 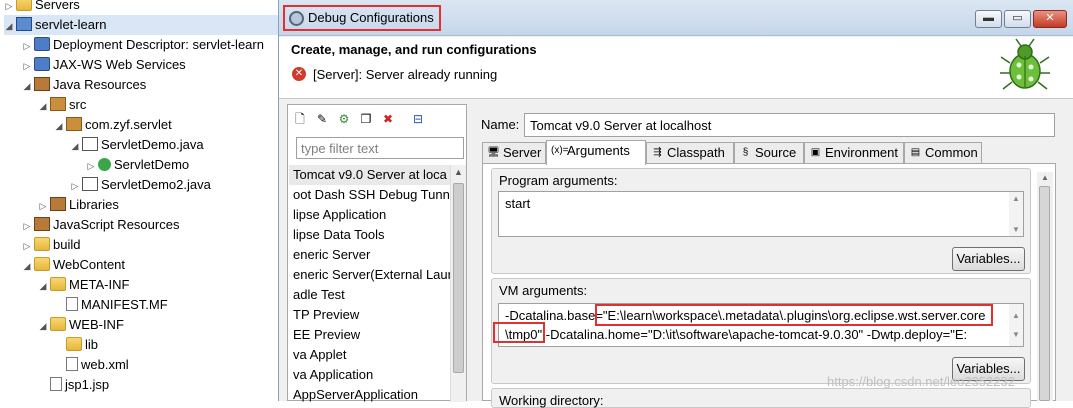 I want to click on collapse-all-icon: ⊟, so click(x=418, y=118).